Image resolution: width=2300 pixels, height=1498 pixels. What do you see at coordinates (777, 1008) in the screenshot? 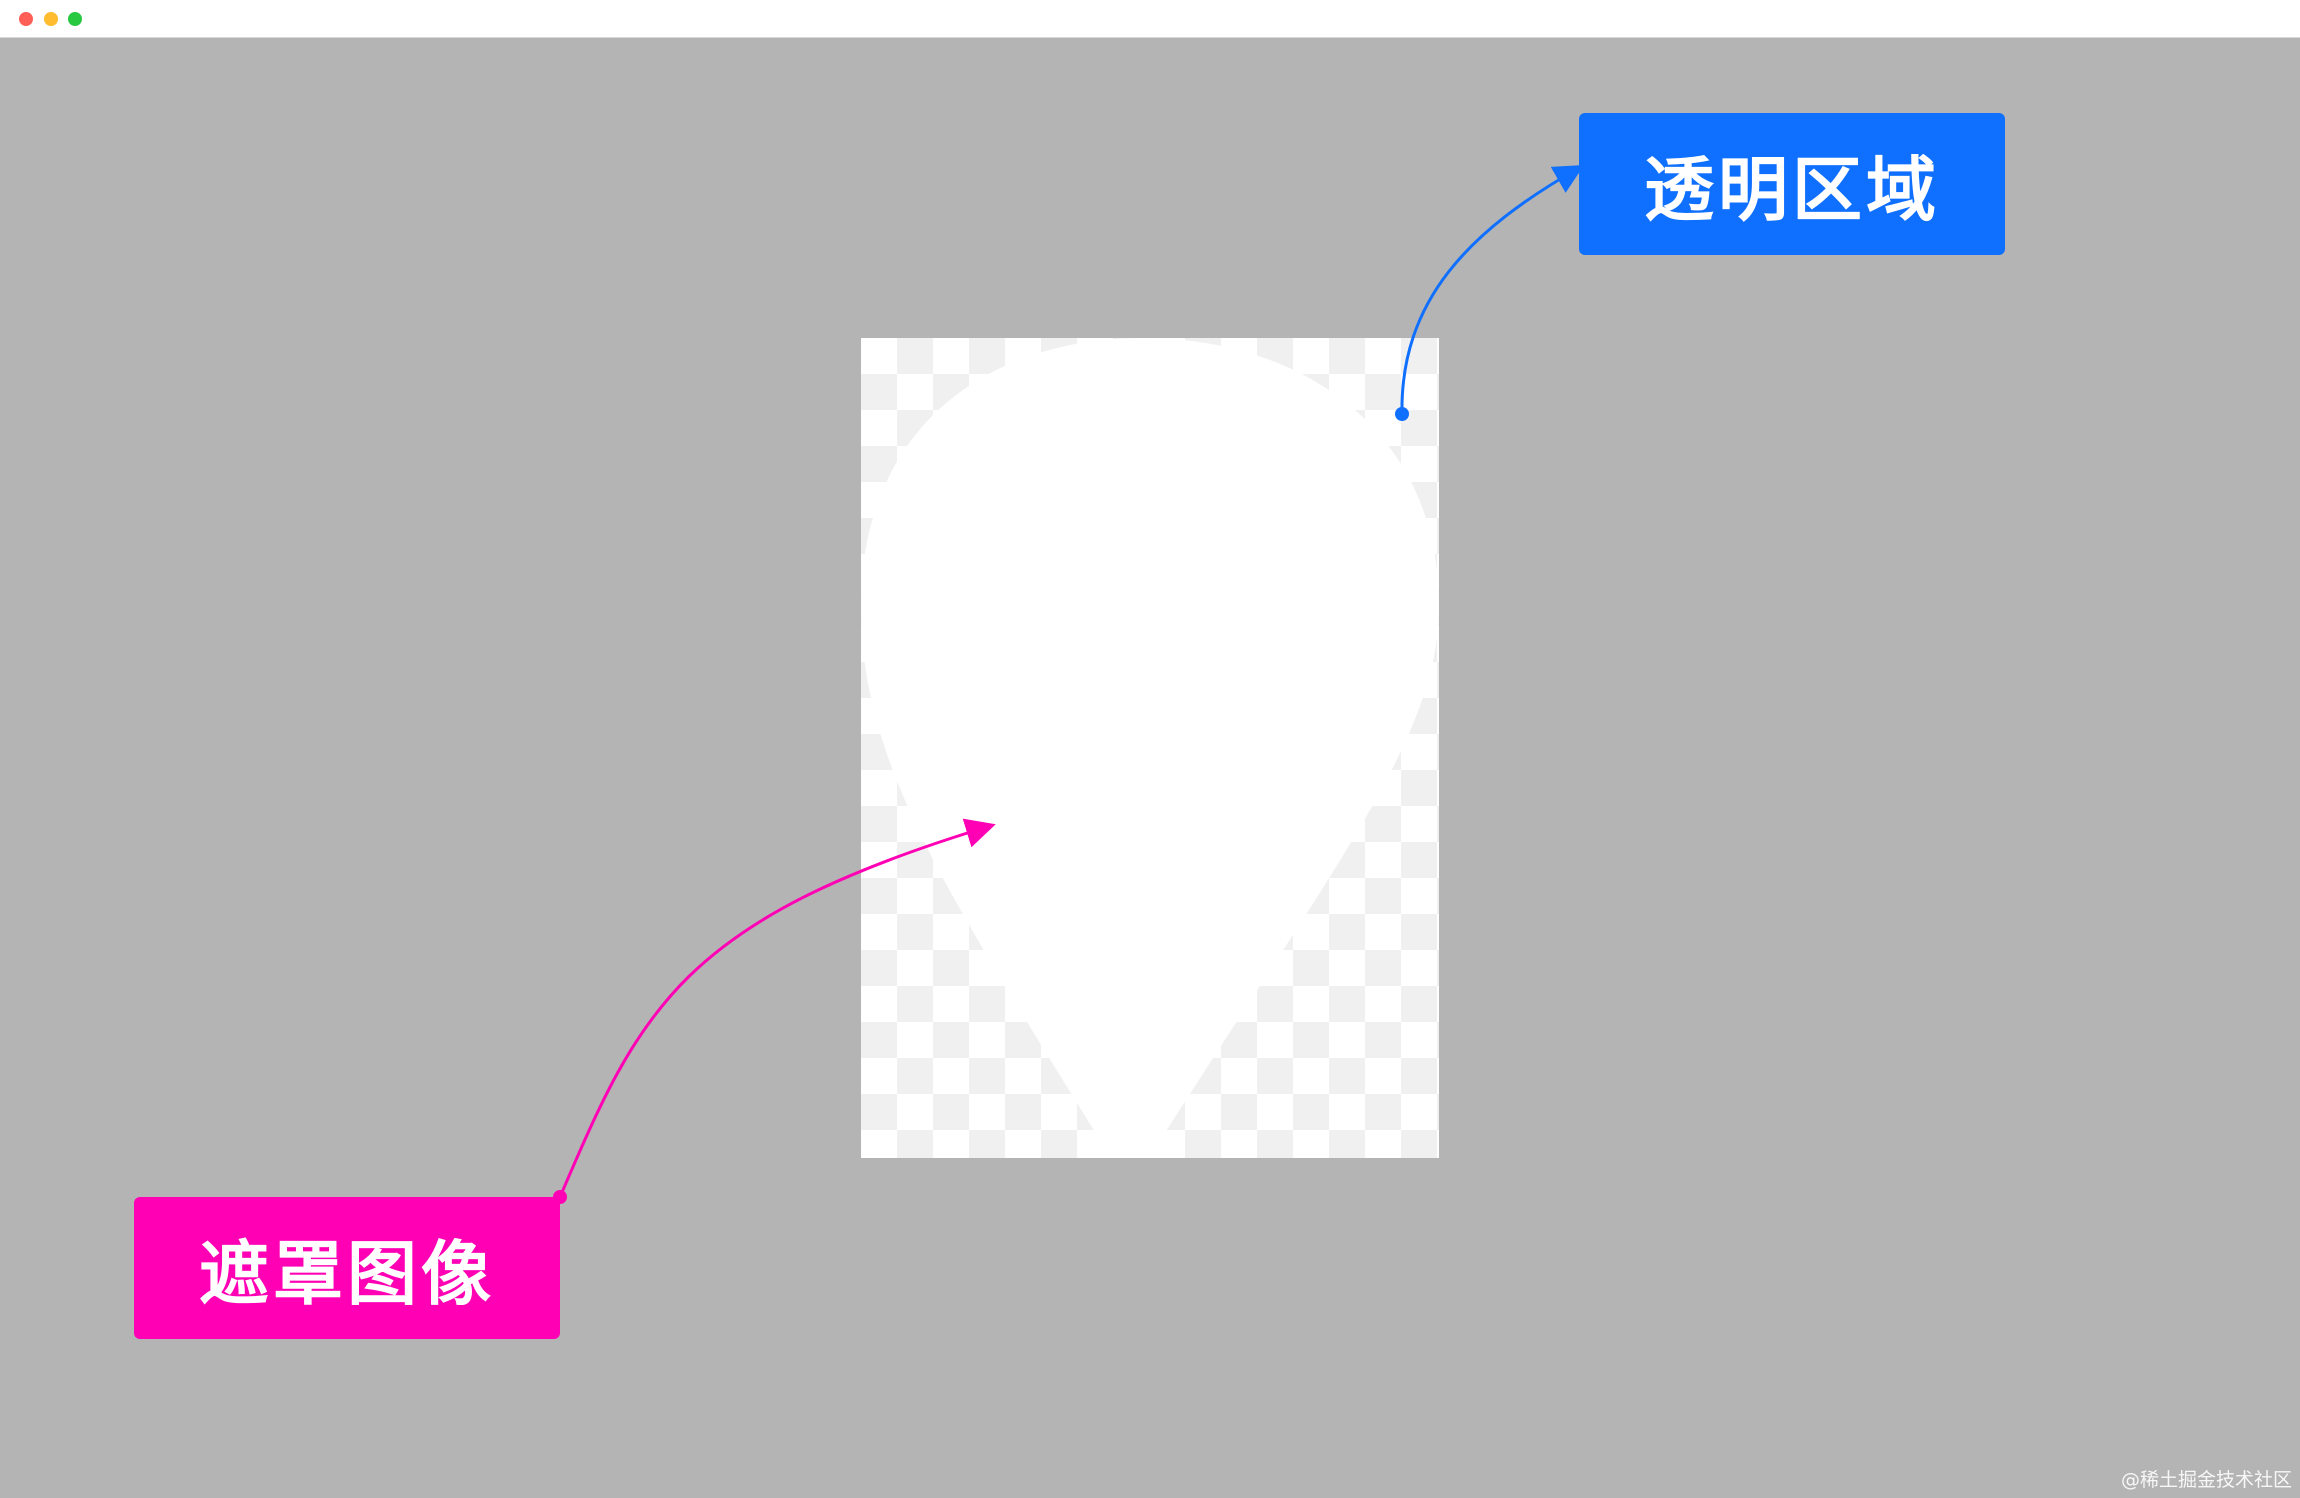
I see `mask-image-arrow` at bounding box center [777, 1008].